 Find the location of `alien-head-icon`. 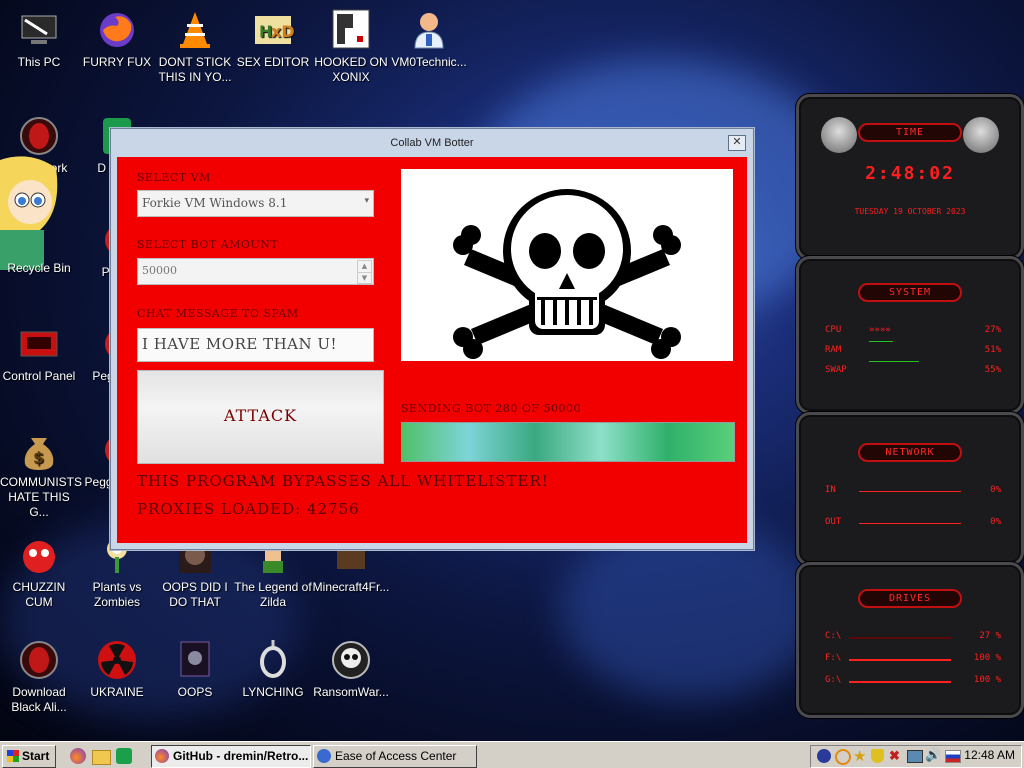

alien-head-icon is located at coordinates (839, 135).